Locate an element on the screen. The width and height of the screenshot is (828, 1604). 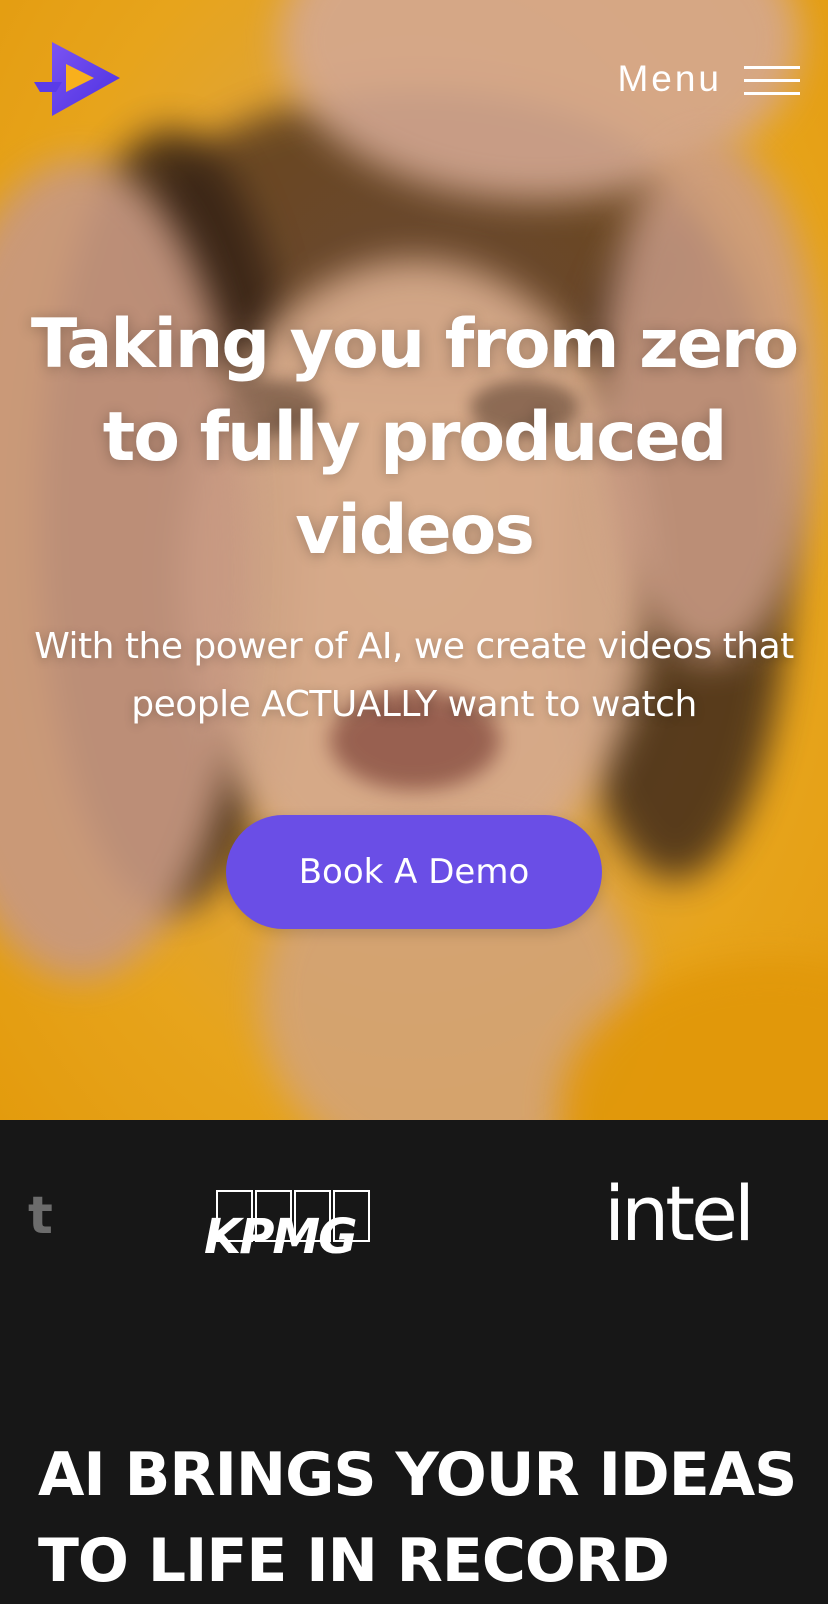
kpmg-logo: KPMG is located at coordinates (293, 1226).